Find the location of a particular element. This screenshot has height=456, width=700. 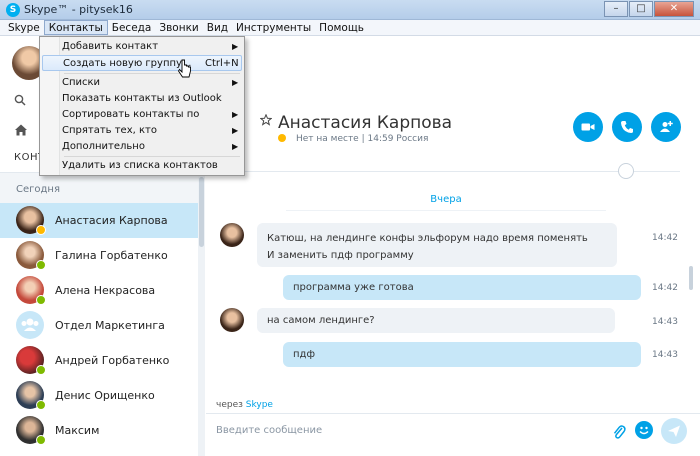

message-input: Введите сообщение is located at coordinates (269, 430).